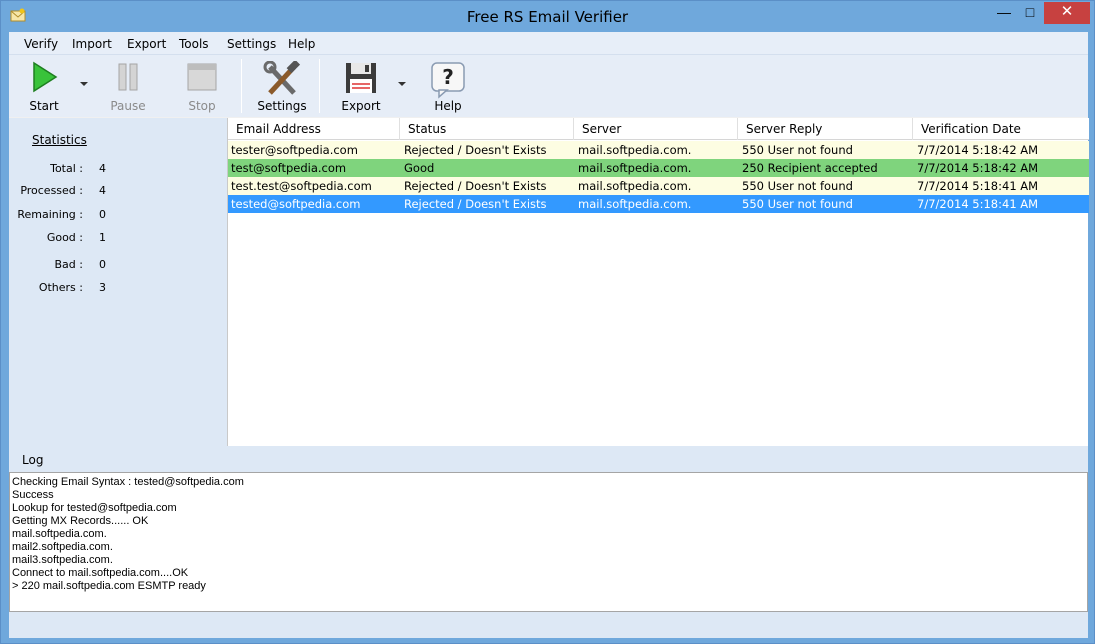 The height and width of the screenshot is (644, 1095). I want to click on menu-settings: Settings, so click(251, 44).